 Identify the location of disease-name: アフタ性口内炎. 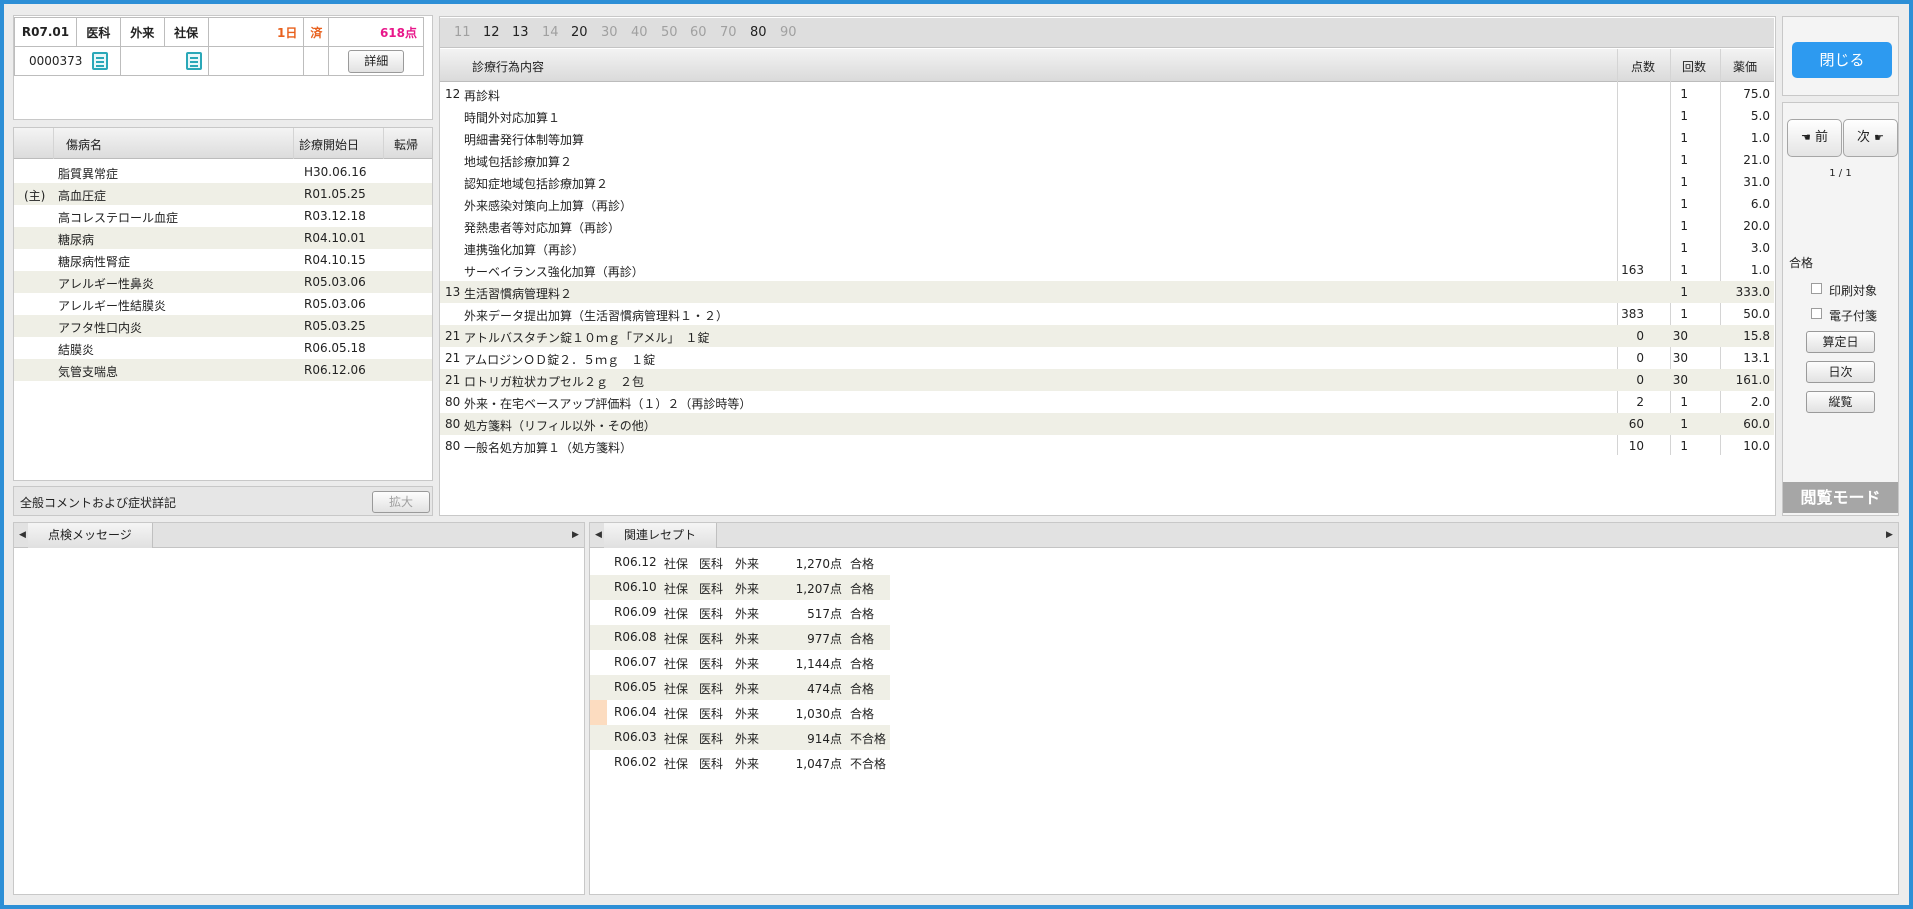
(100, 328).